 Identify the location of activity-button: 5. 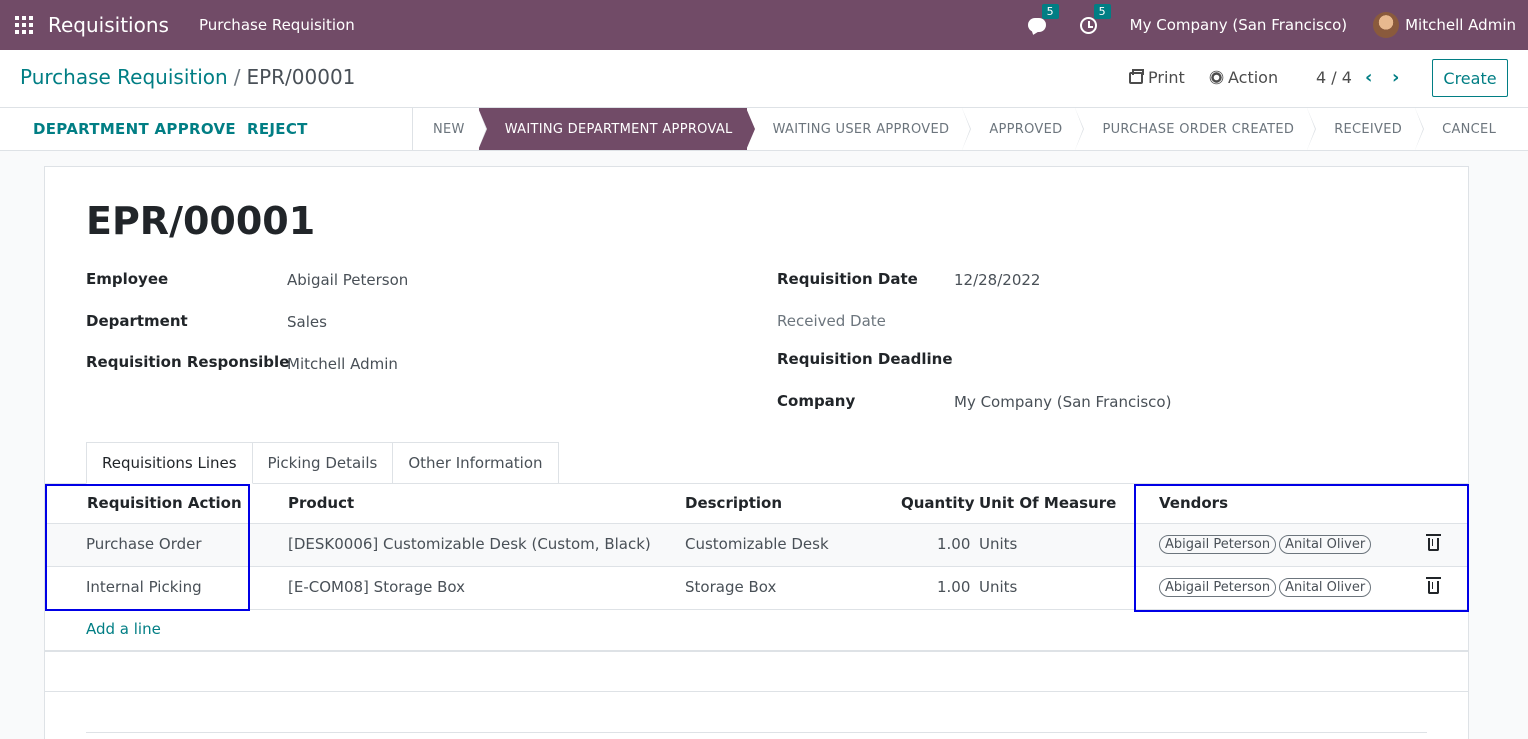
(1094, 20).